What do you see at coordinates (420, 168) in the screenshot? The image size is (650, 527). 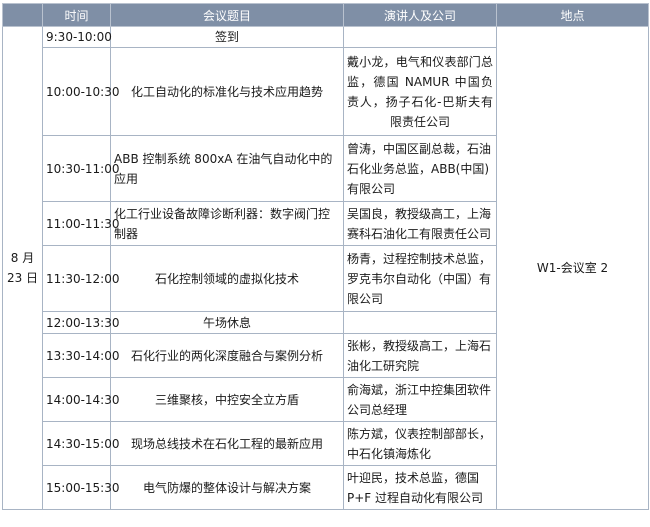 I see `speaker-cell: 曾涛，中国区副总裁，石油石化业务总监，ABB(中国)有限公司` at bounding box center [420, 168].